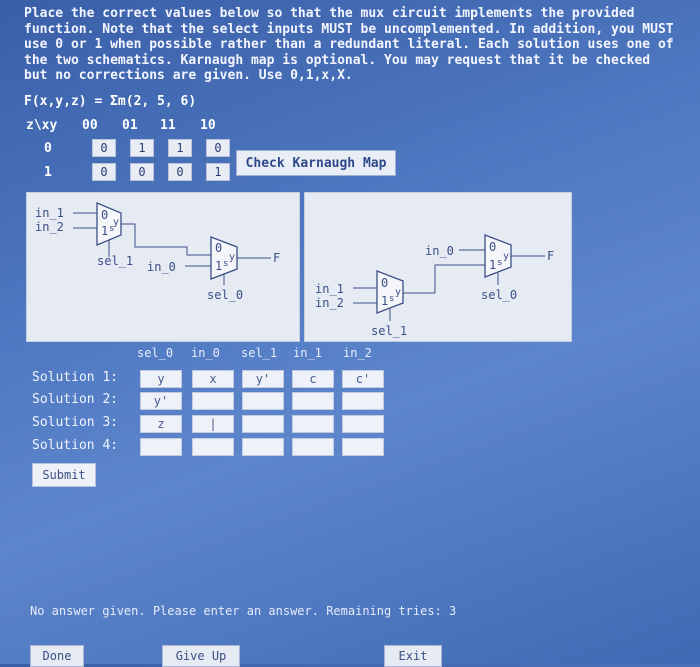  Describe the element at coordinates (363, 379) in the screenshot. I see `solution1-in2-input` at that location.